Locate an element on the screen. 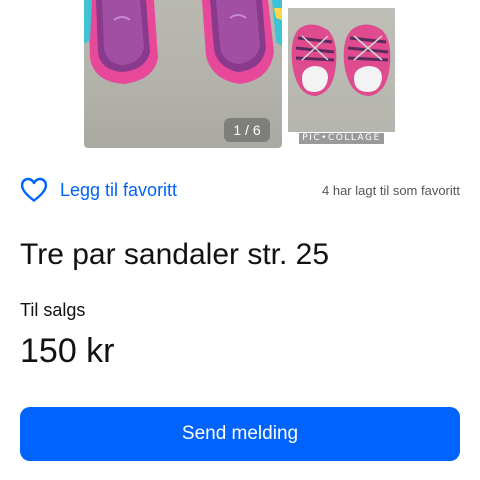 The width and height of the screenshot is (480, 480). add-favorite-link: Legg til favoritt is located at coordinates (118, 190).